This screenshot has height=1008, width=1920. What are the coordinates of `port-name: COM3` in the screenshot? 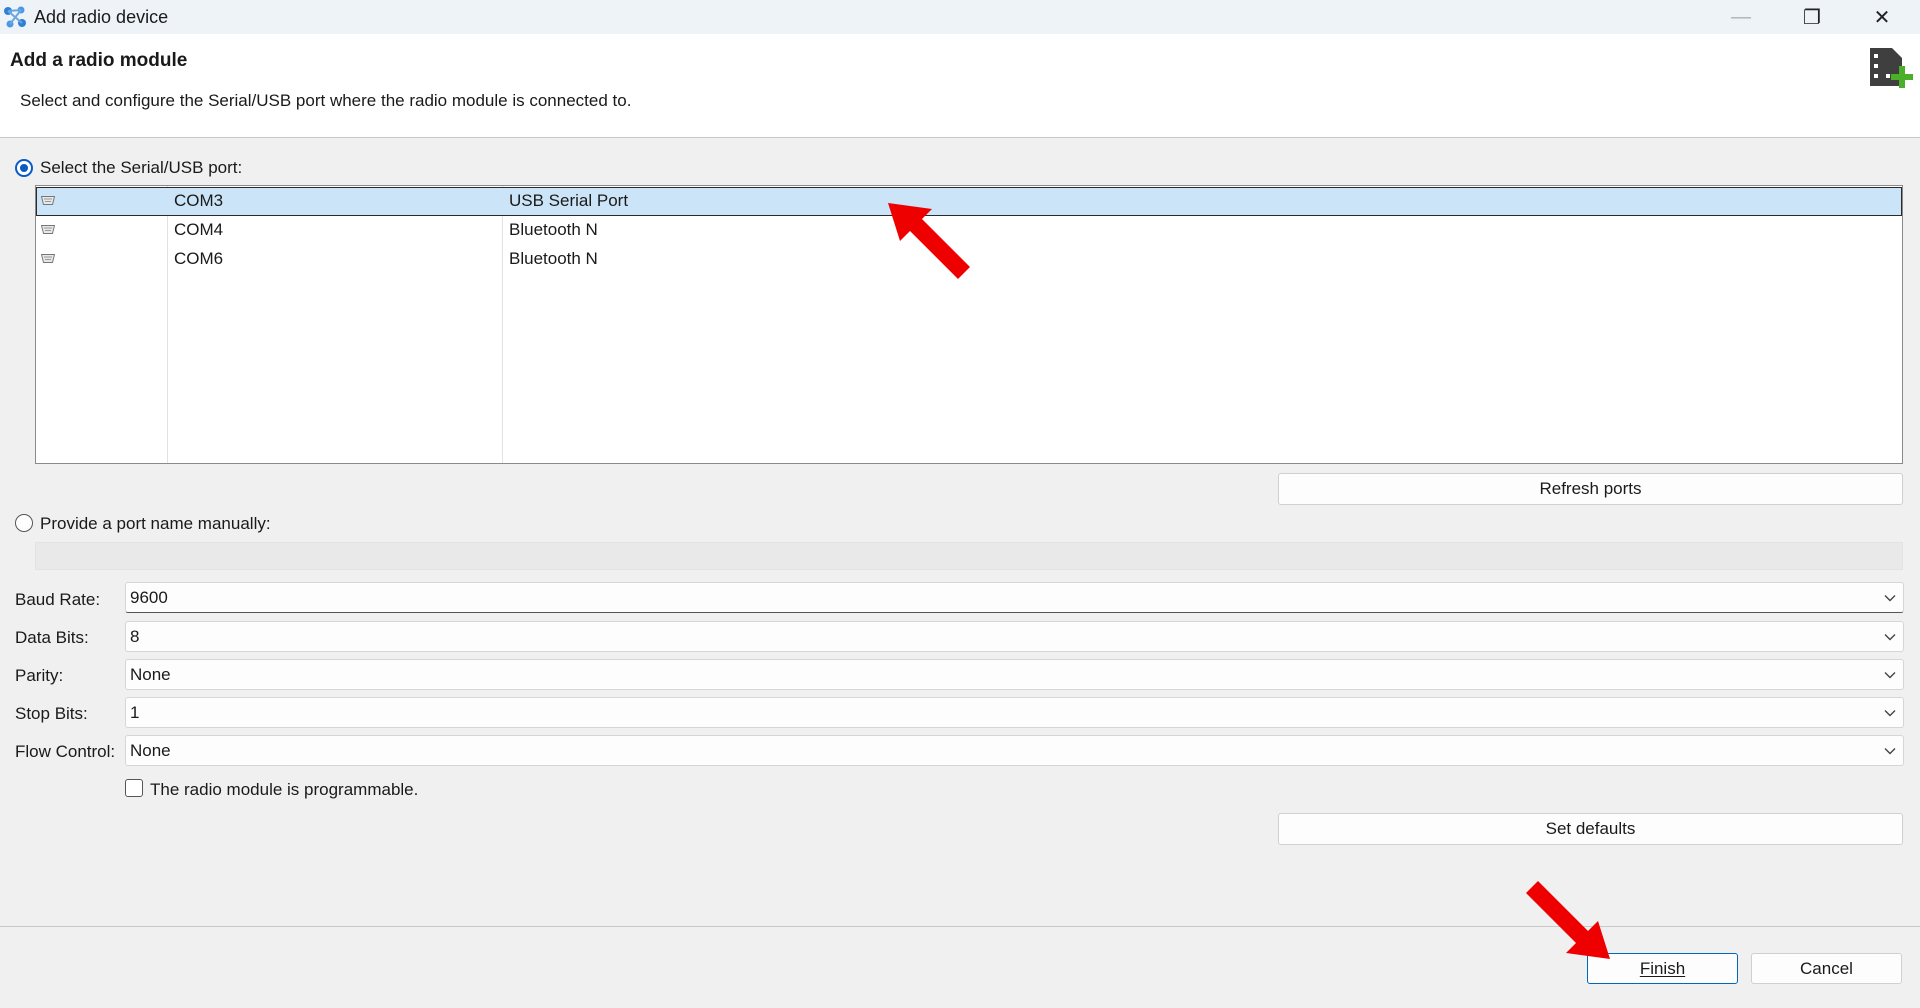 It's located at (199, 200).